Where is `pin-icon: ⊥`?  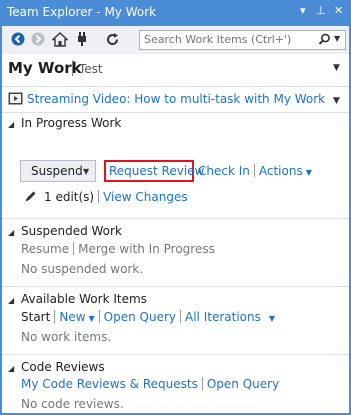
pin-icon: ⊥ is located at coordinates (321, 10).